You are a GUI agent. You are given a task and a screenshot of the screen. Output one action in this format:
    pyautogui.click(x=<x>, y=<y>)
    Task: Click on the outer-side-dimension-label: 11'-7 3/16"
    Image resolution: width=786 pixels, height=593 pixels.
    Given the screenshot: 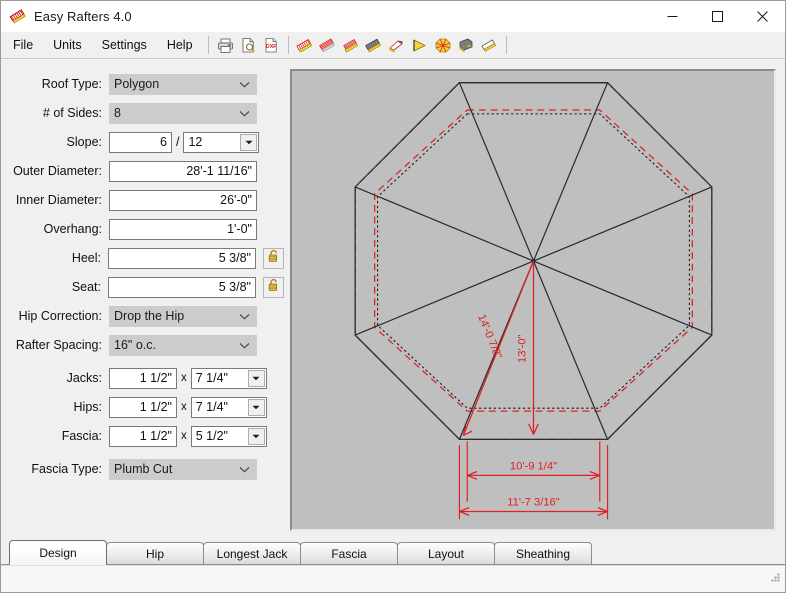 What is the action you would take?
    pyautogui.click(x=533, y=503)
    